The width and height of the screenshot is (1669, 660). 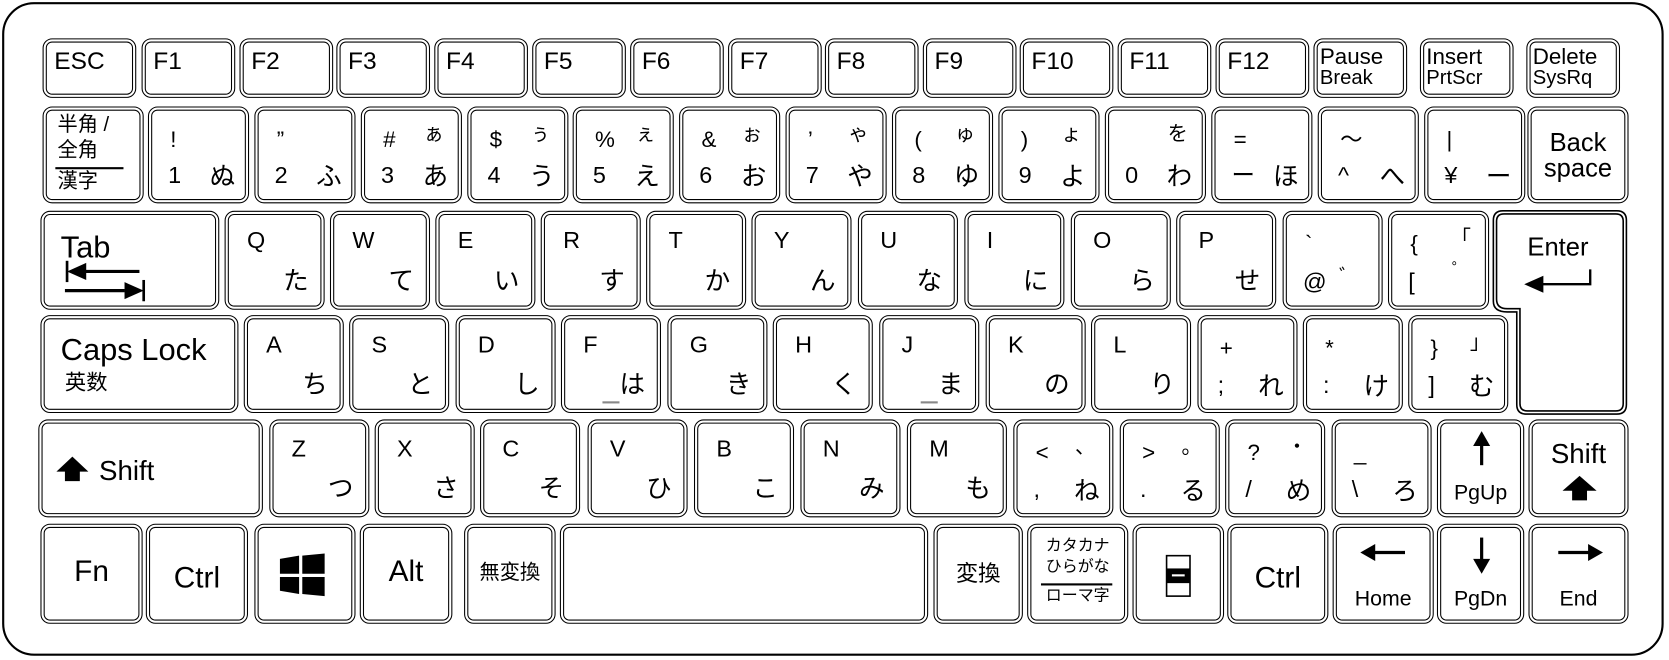 What do you see at coordinates (590, 260) in the screenshot?
I see `key-r: Rす` at bounding box center [590, 260].